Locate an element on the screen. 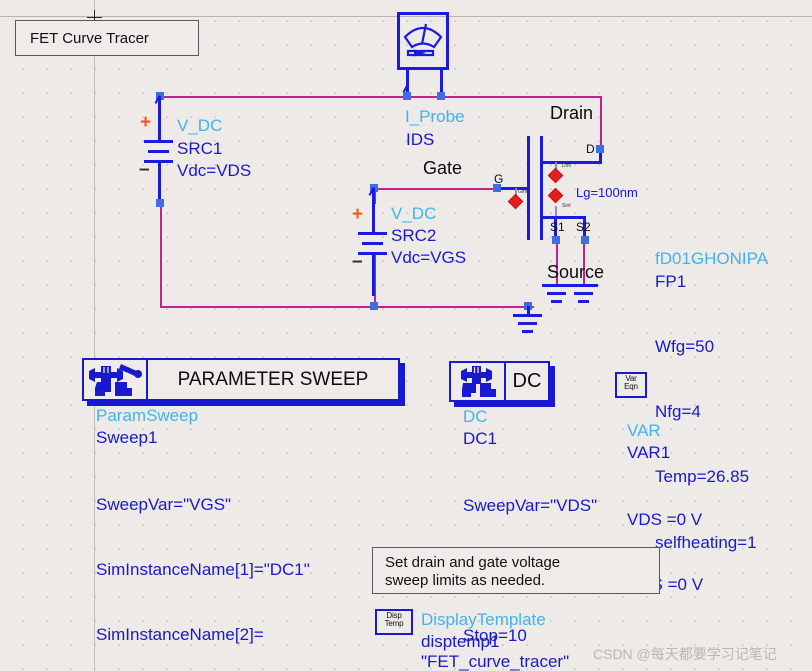 The height and width of the screenshot is (671, 812). ammeter-dial-icon is located at coordinates (423, 40).